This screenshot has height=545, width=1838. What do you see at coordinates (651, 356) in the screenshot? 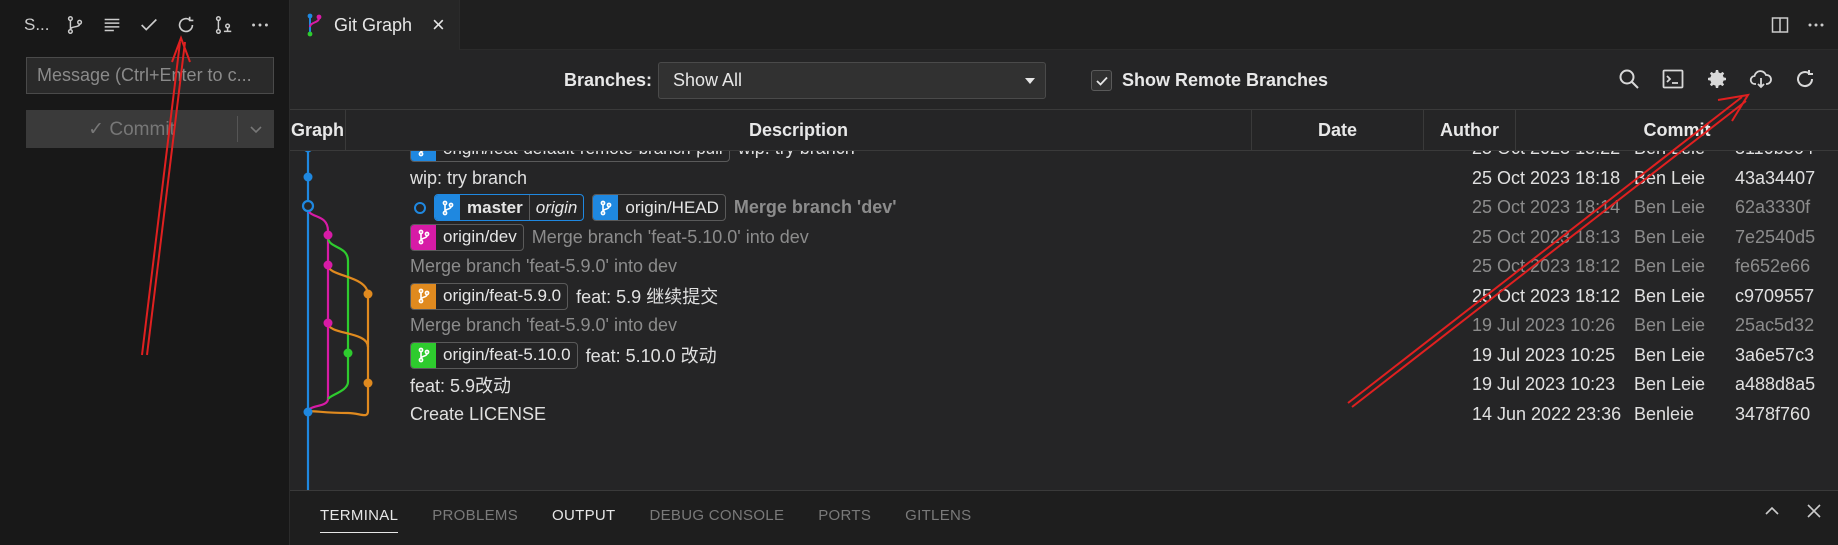
I see `commit-message: feat: 5.10.0 改动` at bounding box center [651, 356].